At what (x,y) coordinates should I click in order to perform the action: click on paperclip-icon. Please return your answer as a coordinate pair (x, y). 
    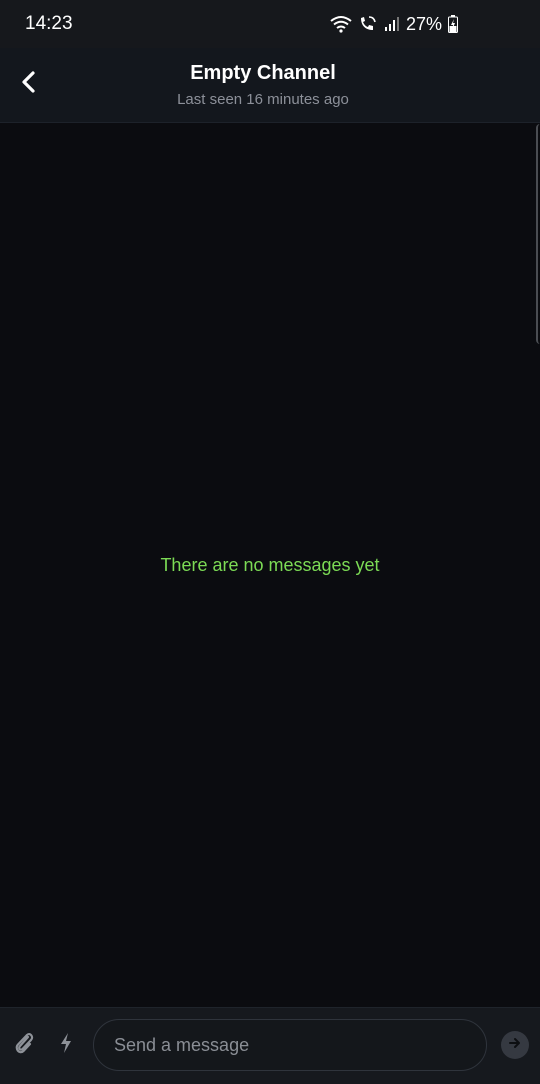
    Looking at the image, I should click on (24, 1045).